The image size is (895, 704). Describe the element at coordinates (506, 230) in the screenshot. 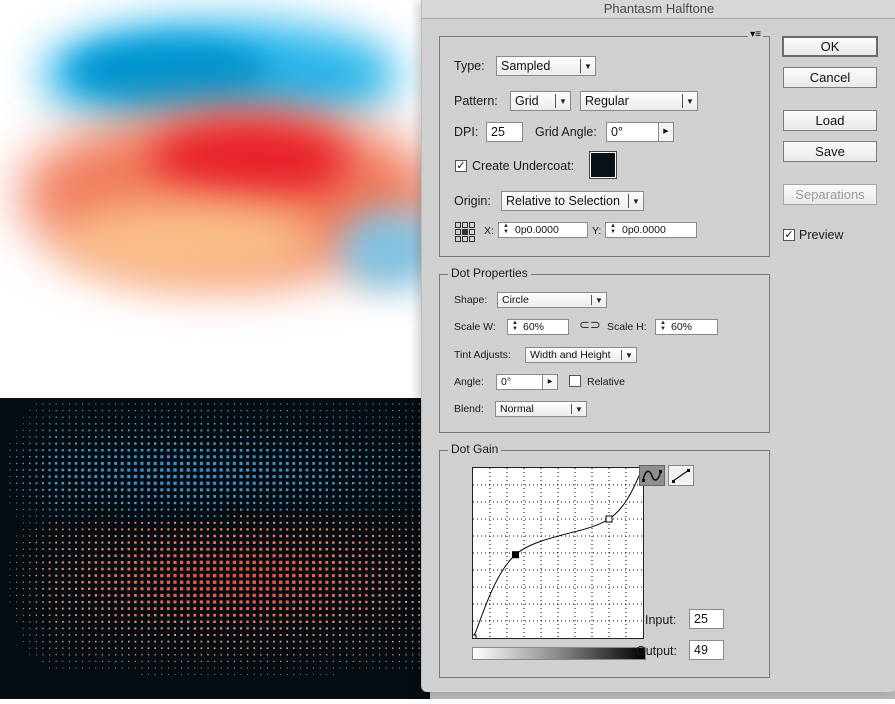

I see `x-stepper: ▲ ▼` at that location.